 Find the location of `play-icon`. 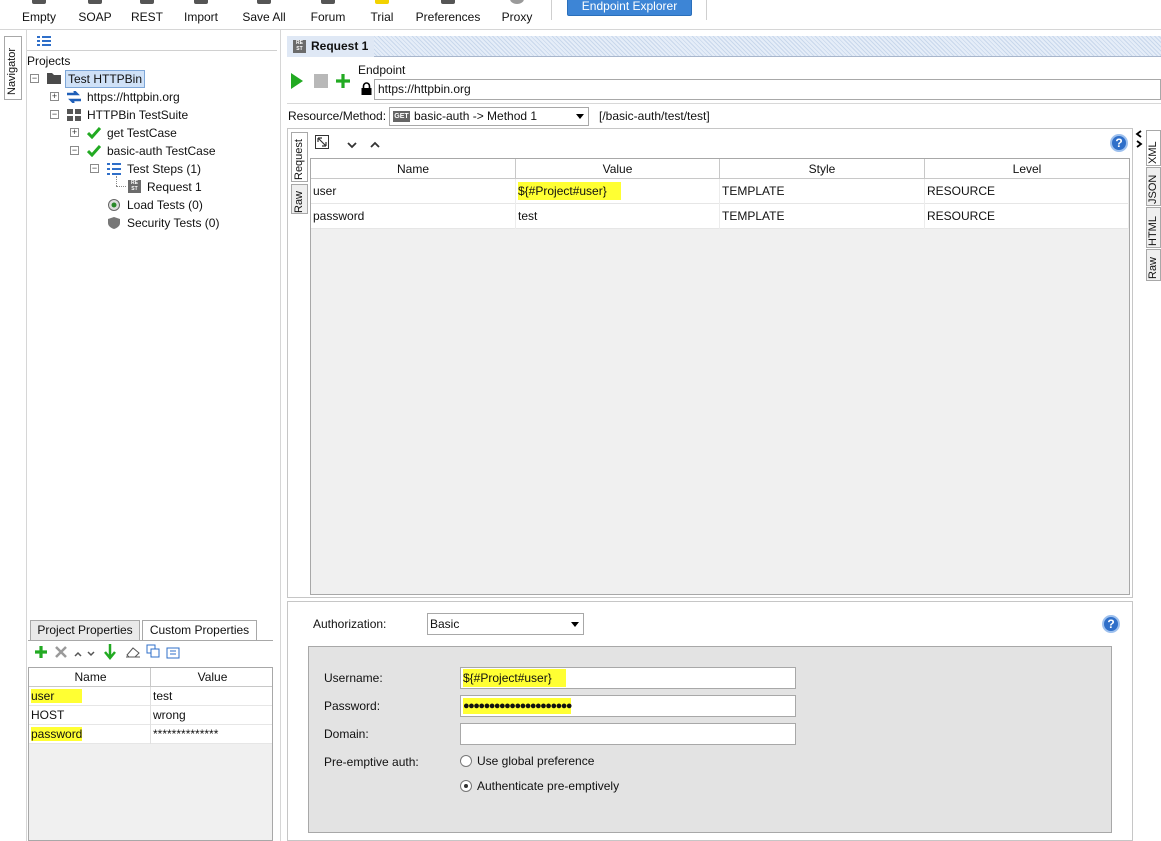

play-icon is located at coordinates (297, 81).